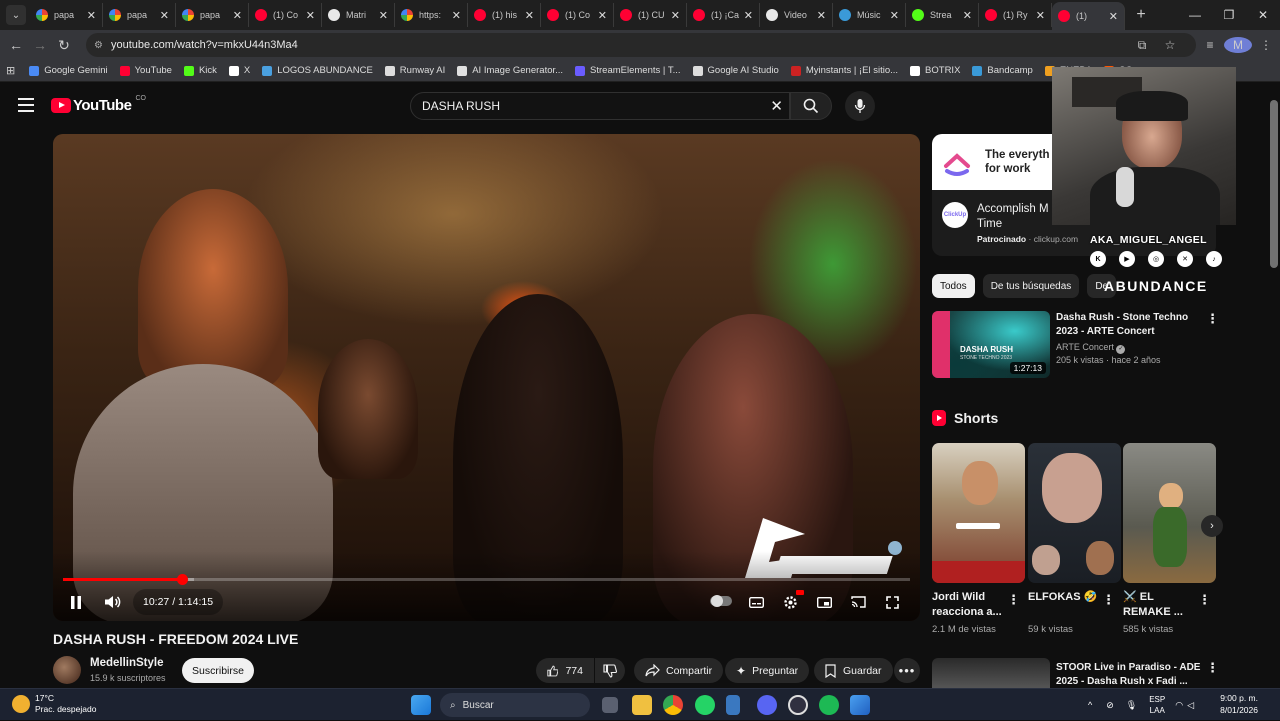 This screenshot has width=1280, height=721. Describe the element at coordinates (1179, 705) in the screenshot. I see `wifi-icon: ◠` at that location.